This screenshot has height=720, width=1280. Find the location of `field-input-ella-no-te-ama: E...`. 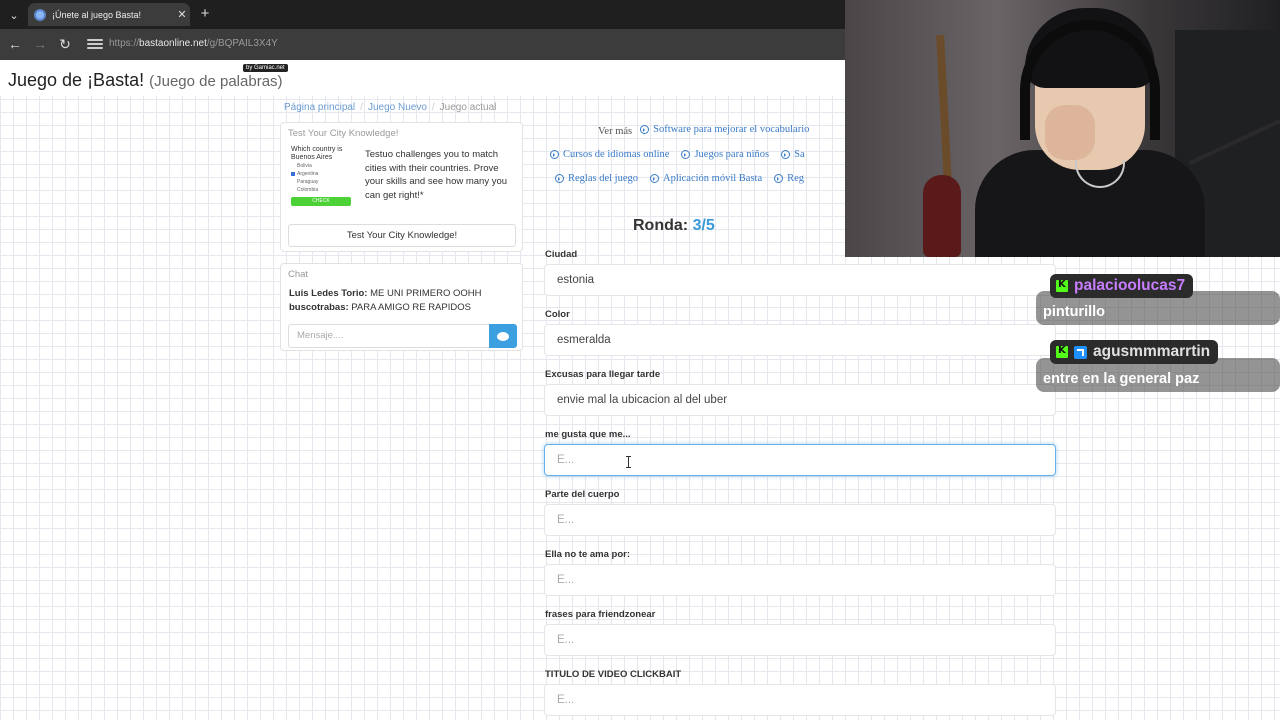

field-input-ella-no-te-ama: E... is located at coordinates (800, 580).